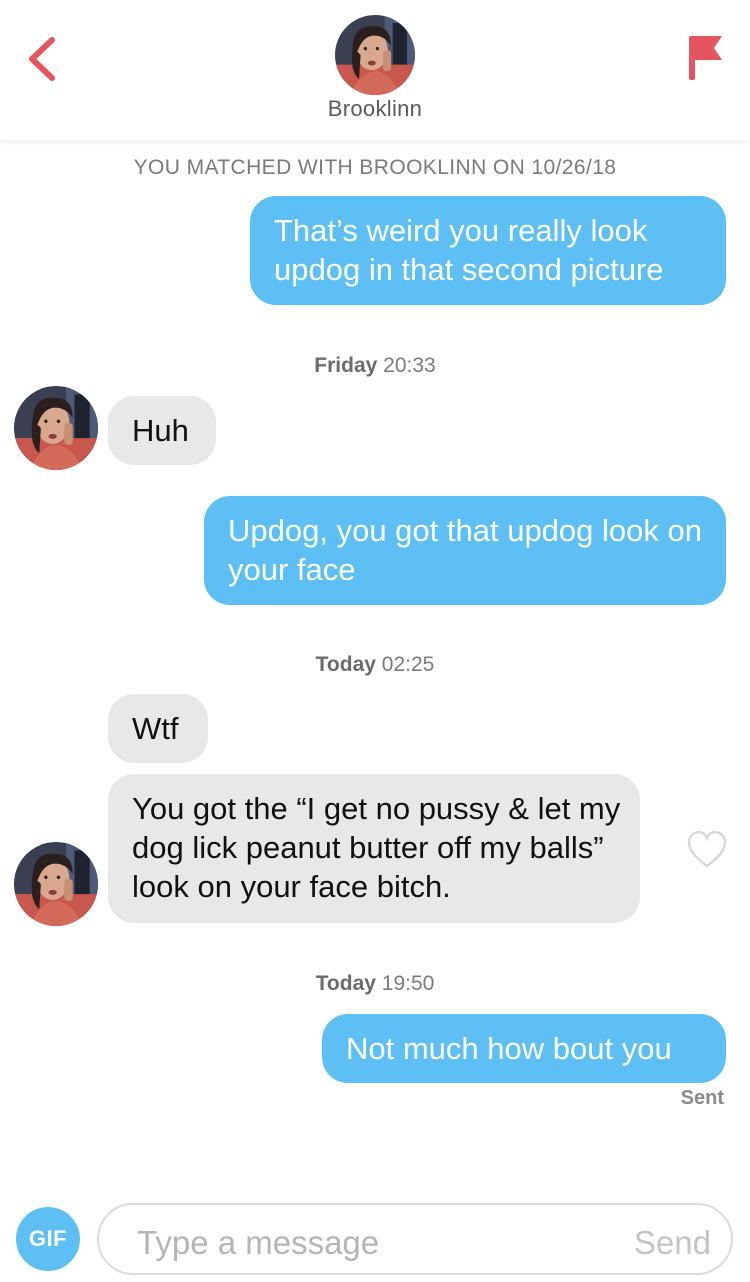  Describe the element at coordinates (408, 983) in the screenshot. I see `timestamp-time: 19:50` at that location.